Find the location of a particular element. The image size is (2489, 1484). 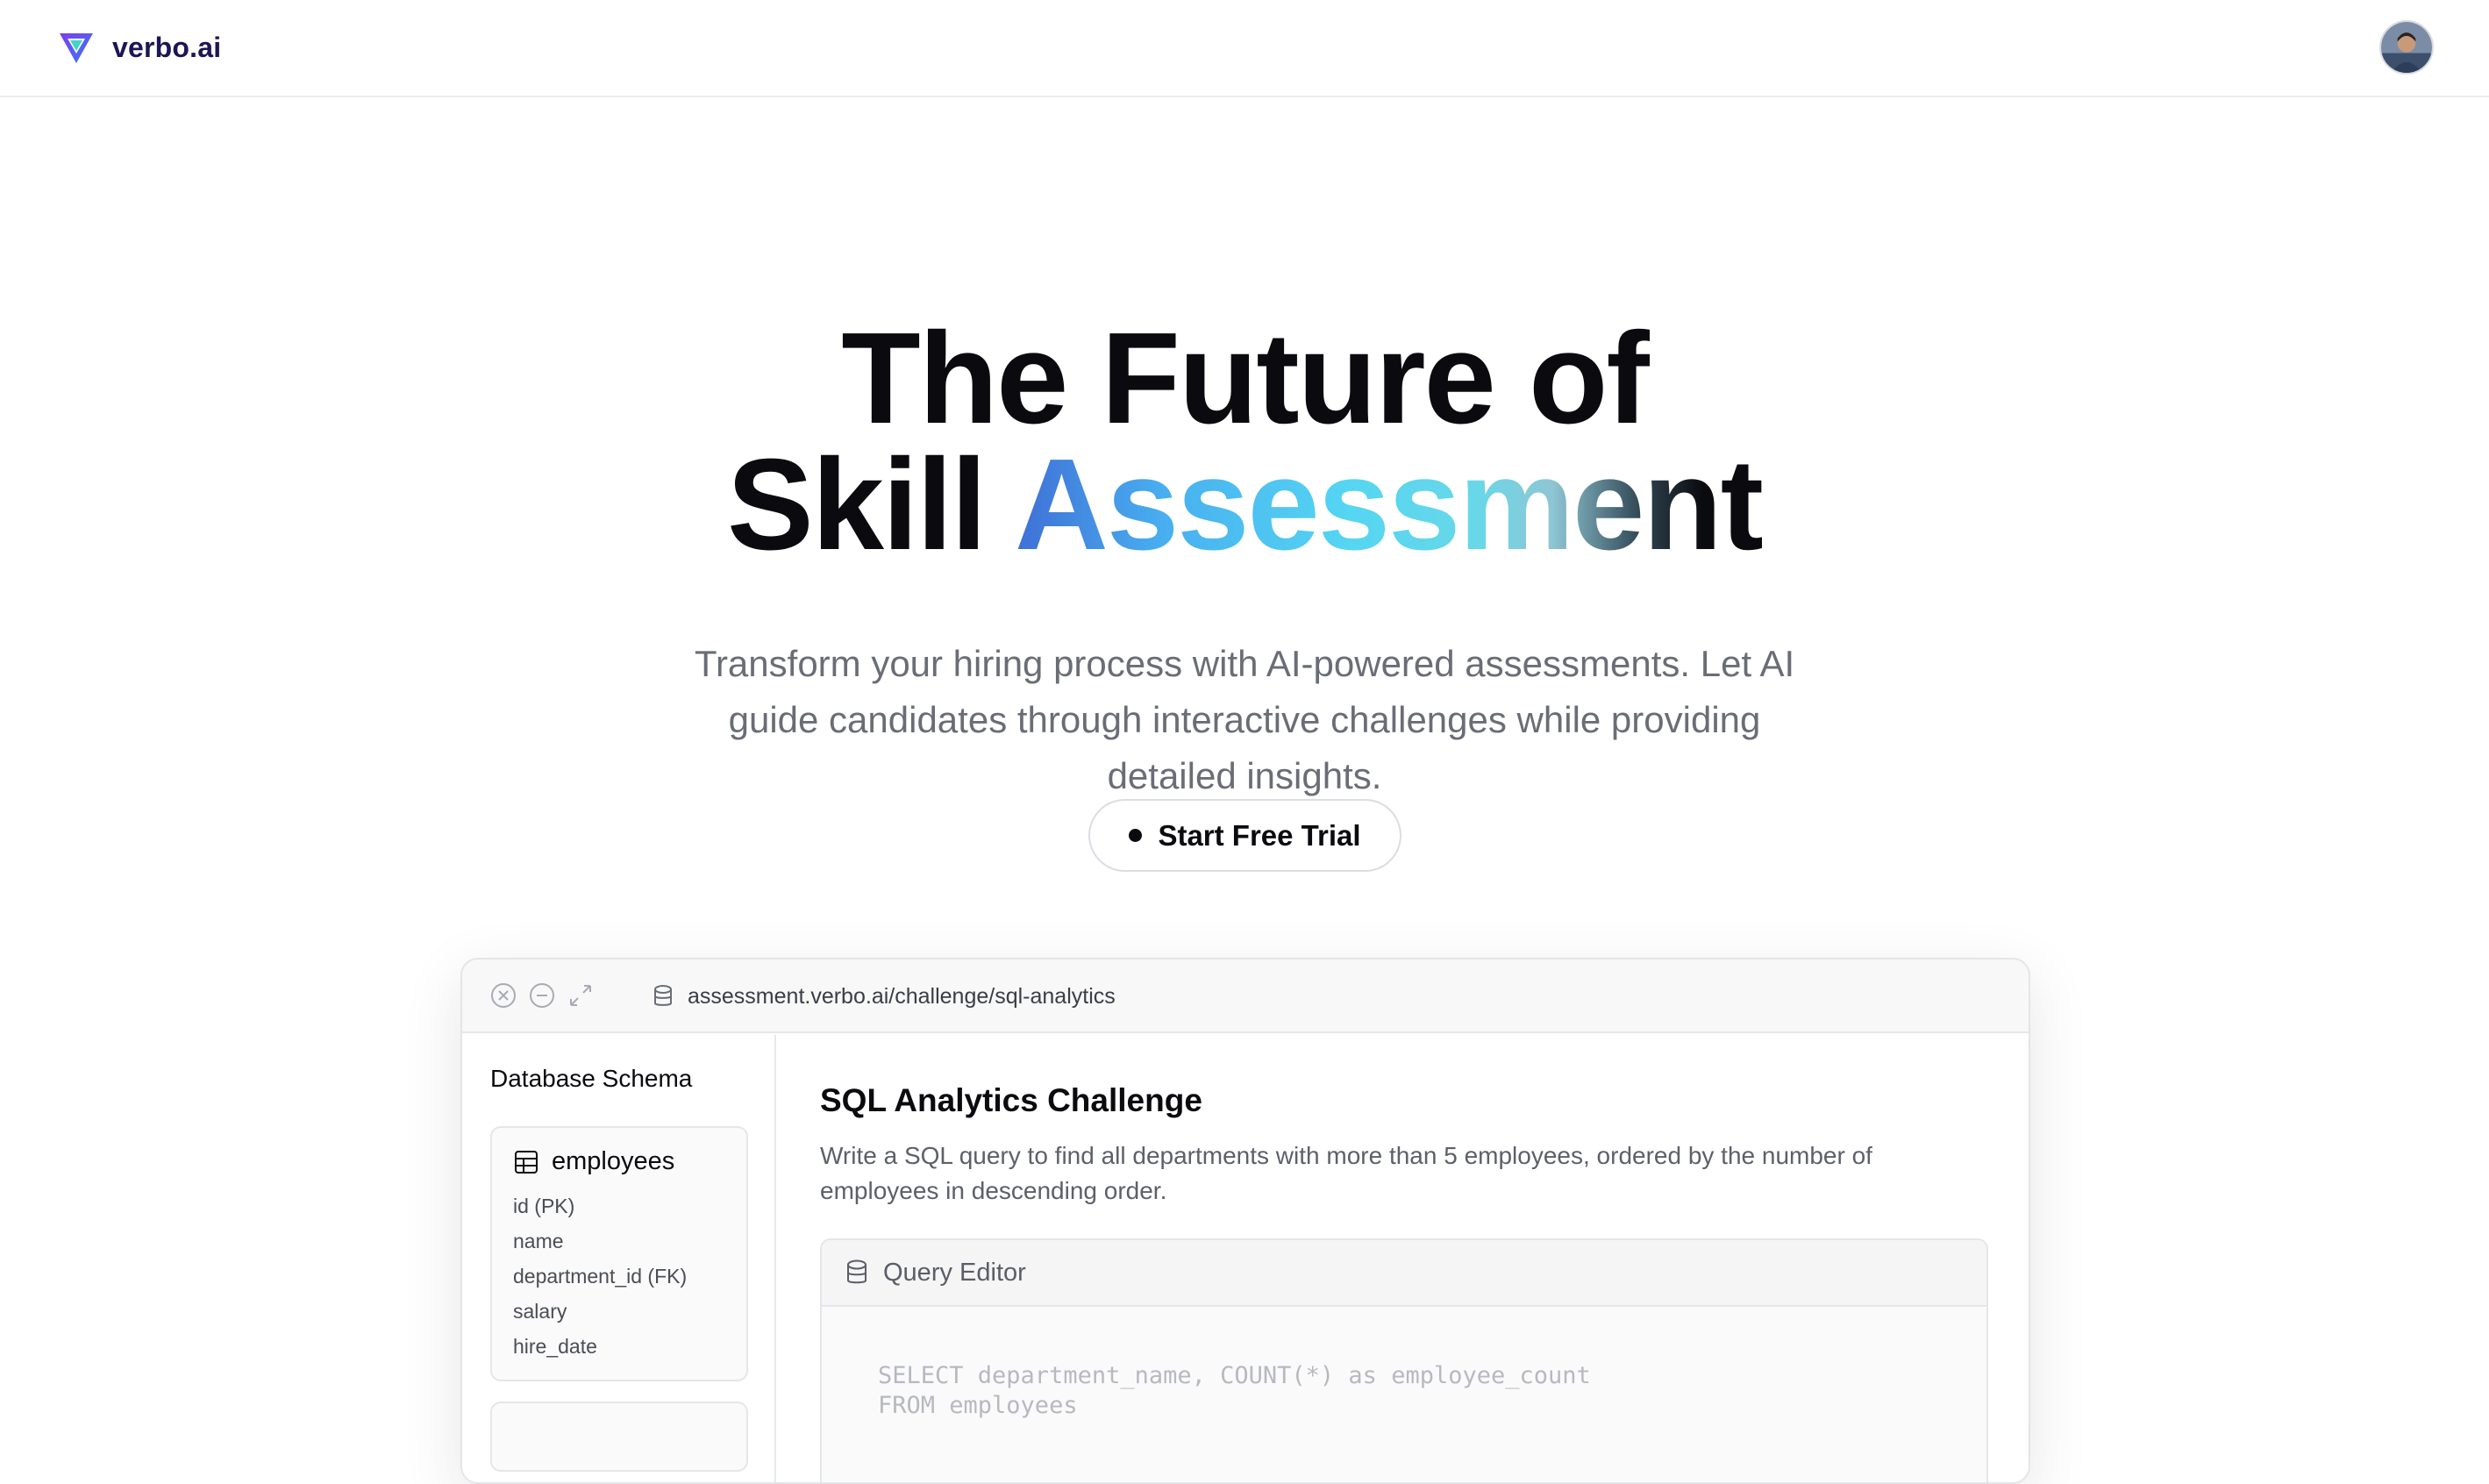

start-free-trial-label: Start Free Trial is located at coordinates (1259, 835).